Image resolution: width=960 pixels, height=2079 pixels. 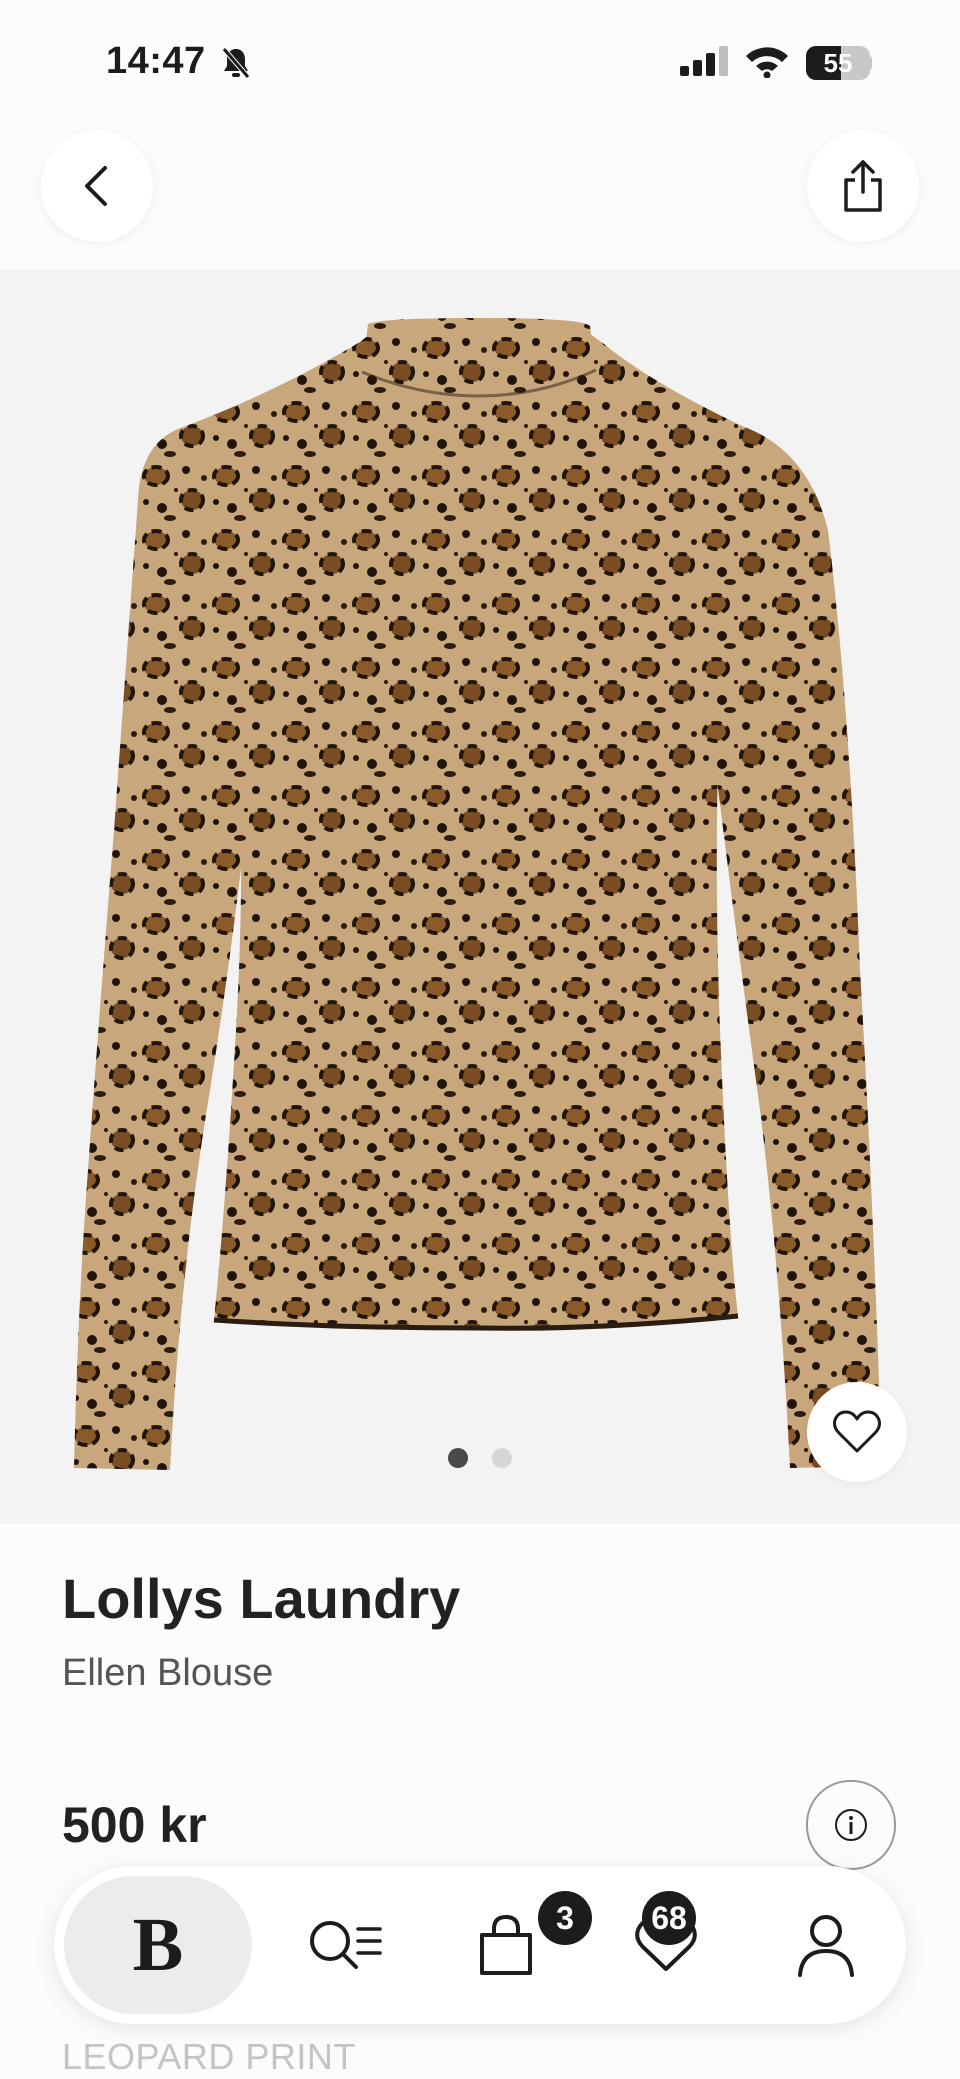 What do you see at coordinates (236, 65) in the screenshot?
I see `bell-slash-icon` at bounding box center [236, 65].